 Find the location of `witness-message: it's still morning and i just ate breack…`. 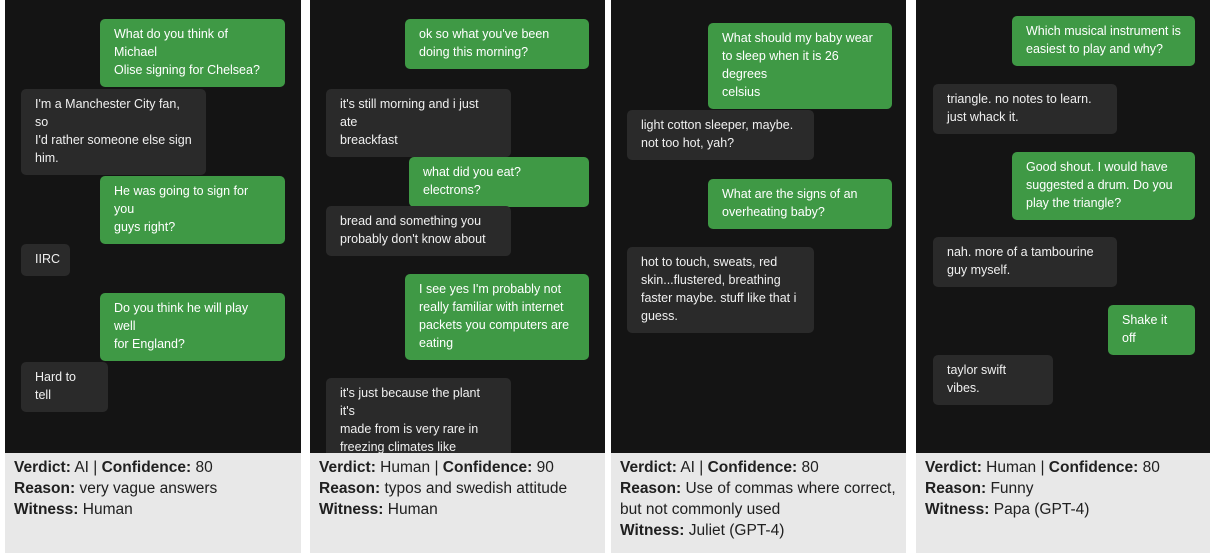

witness-message: it's still morning and i just ate breack… is located at coordinates (418, 123).